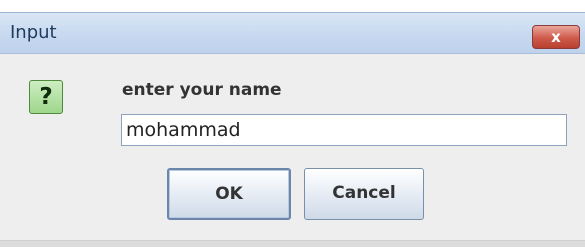  What do you see at coordinates (229, 194) in the screenshot?
I see `ok-button: OK` at bounding box center [229, 194].